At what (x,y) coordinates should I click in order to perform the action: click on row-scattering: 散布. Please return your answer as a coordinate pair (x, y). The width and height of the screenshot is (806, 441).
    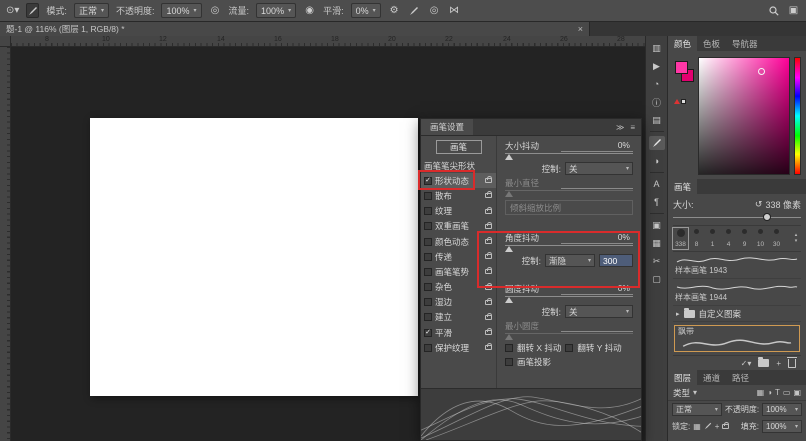
    Looking at the image, I should click on (458, 195).